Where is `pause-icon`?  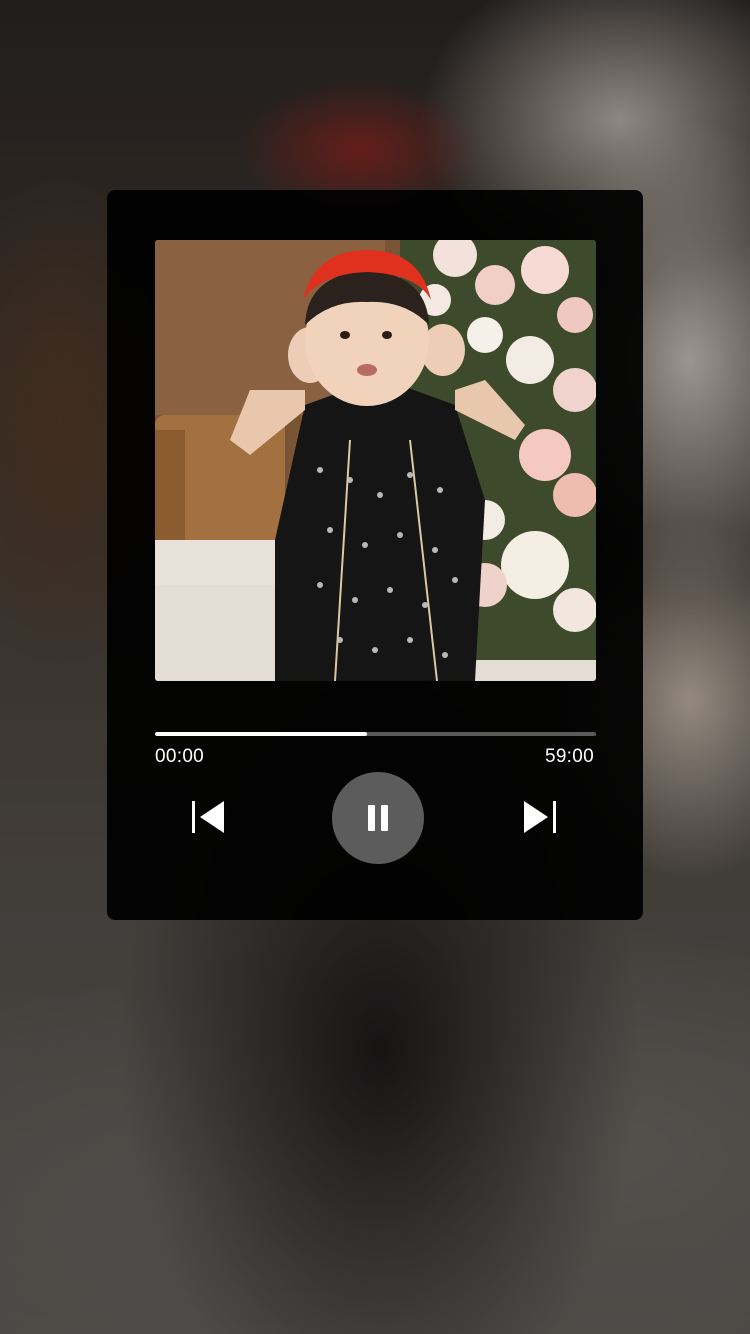 pause-icon is located at coordinates (378, 818).